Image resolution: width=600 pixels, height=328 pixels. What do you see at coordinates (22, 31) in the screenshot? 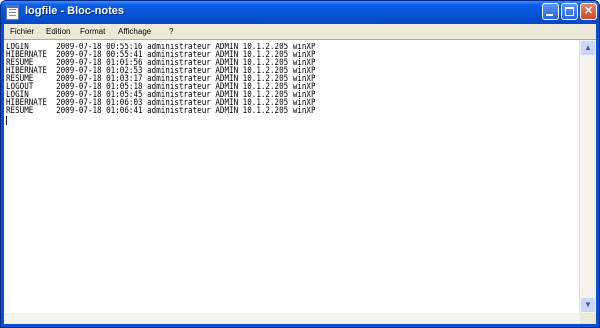
I see `menu-fichier: Fichier` at bounding box center [22, 31].